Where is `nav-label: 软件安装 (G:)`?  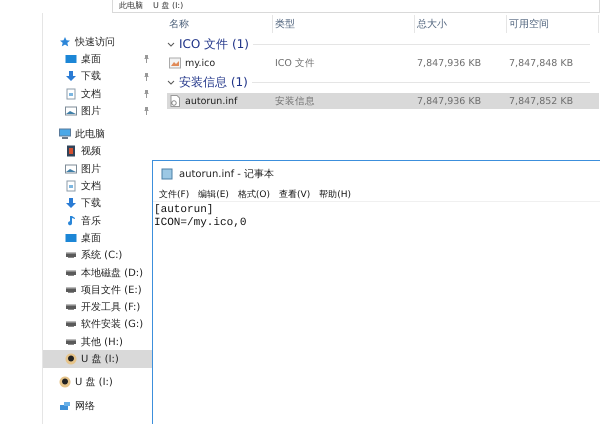 nav-label: 软件安装 (G:) is located at coordinates (112, 325).